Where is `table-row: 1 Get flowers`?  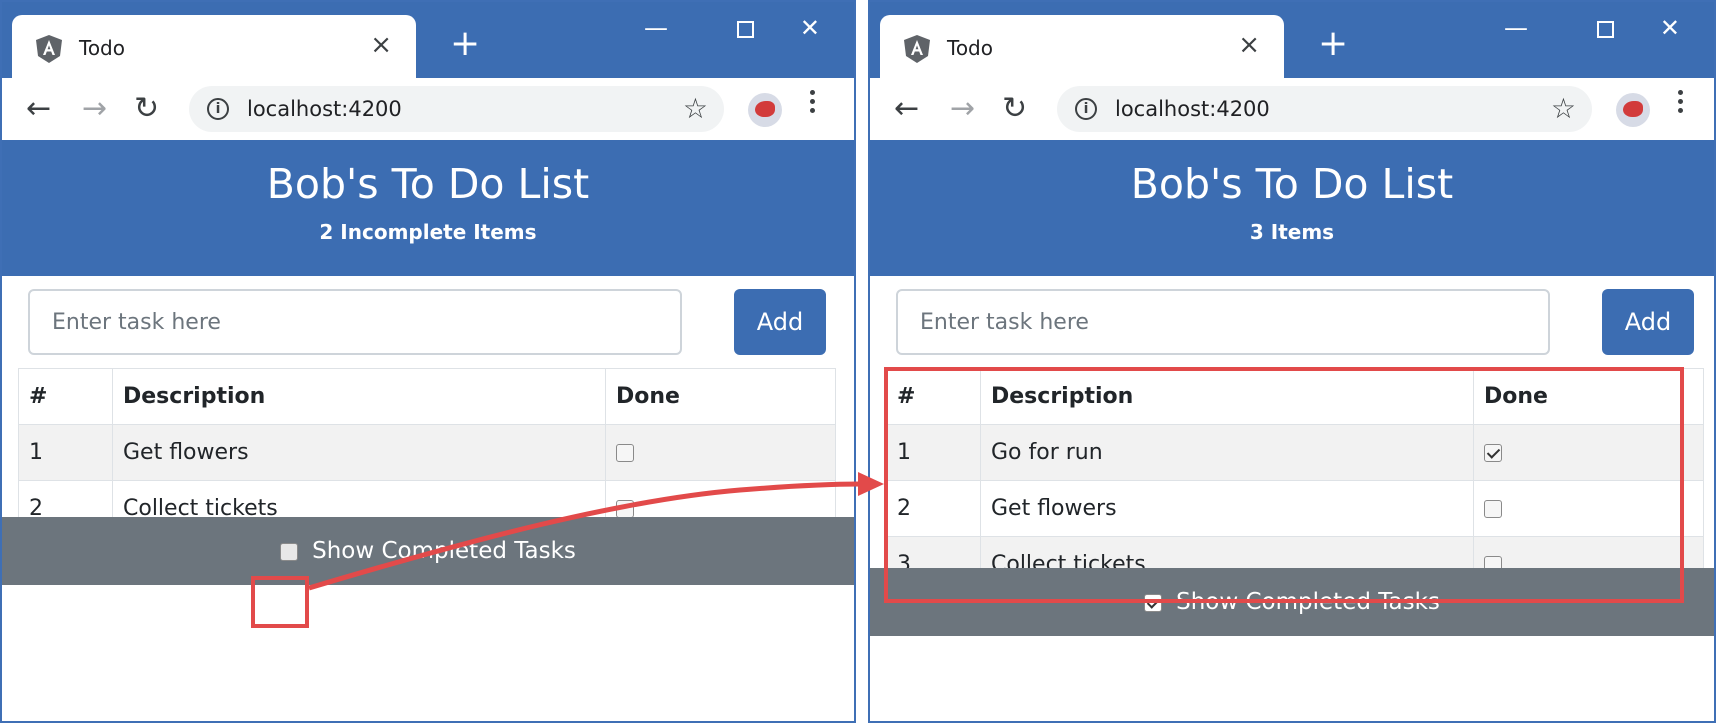
table-row: 1 Get flowers is located at coordinates (427, 452).